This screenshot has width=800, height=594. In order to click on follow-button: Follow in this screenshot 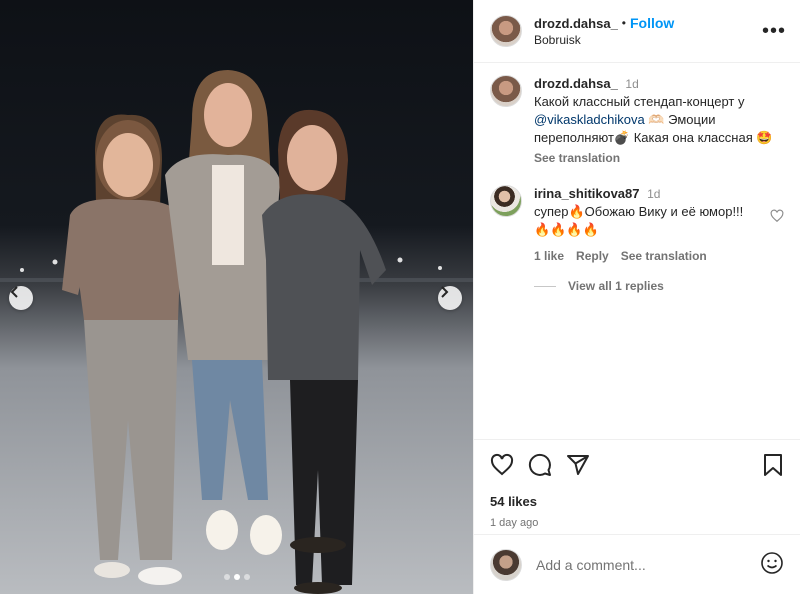, I will do `click(652, 23)`.